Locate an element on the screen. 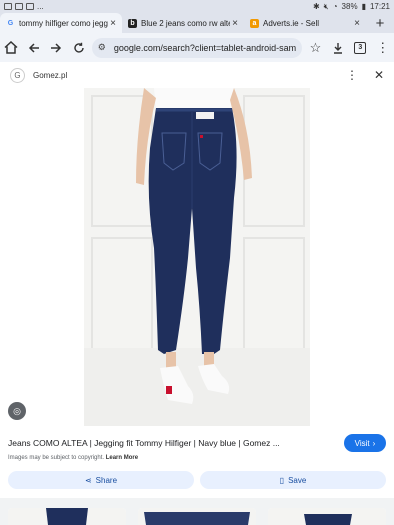 This screenshot has height=525, width=394. tab-google-search: G tommy hilfiger como jegging × is located at coordinates (61, 23).